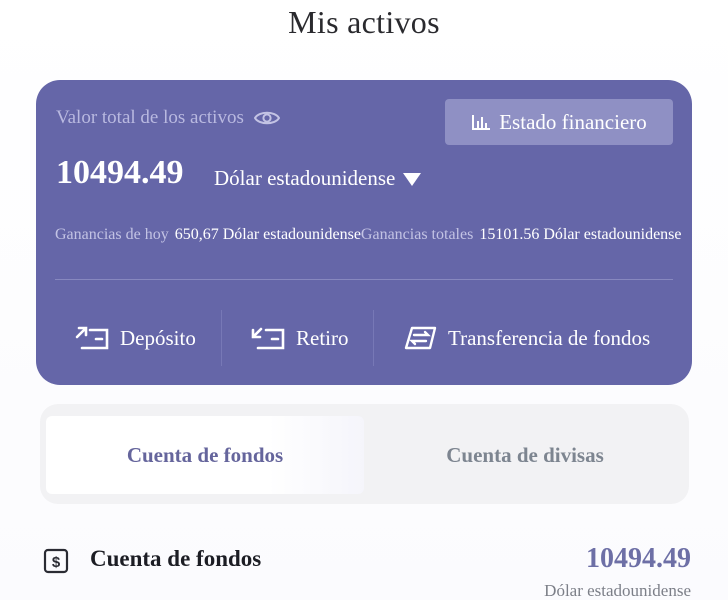 The width and height of the screenshot is (728, 601). What do you see at coordinates (638, 558) in the screenshot?
I see `account-amount: 10494.49` at bounding box center [638, 558].